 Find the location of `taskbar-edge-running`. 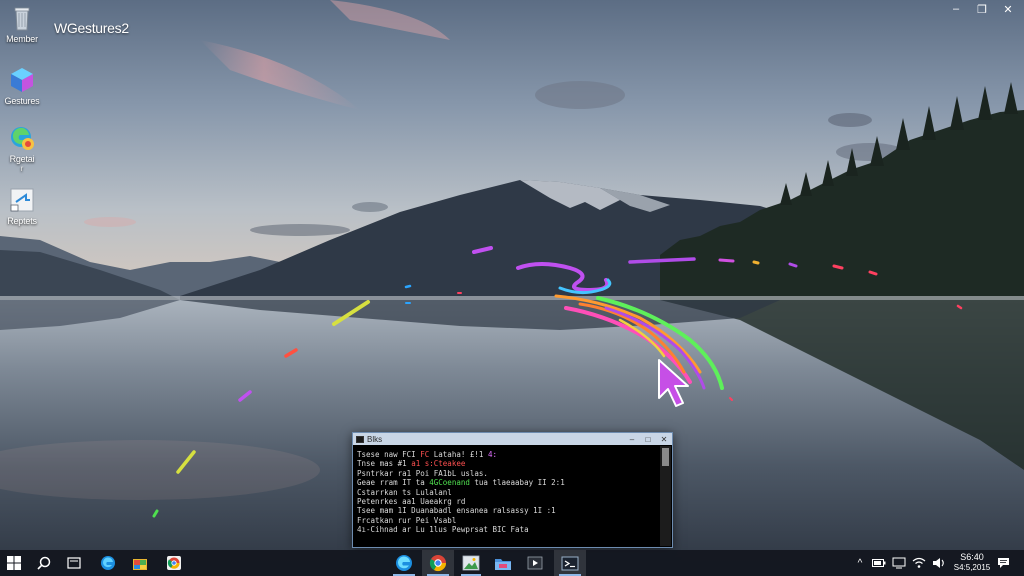

taskbar-edge-running is located at coordinates (404, 563).